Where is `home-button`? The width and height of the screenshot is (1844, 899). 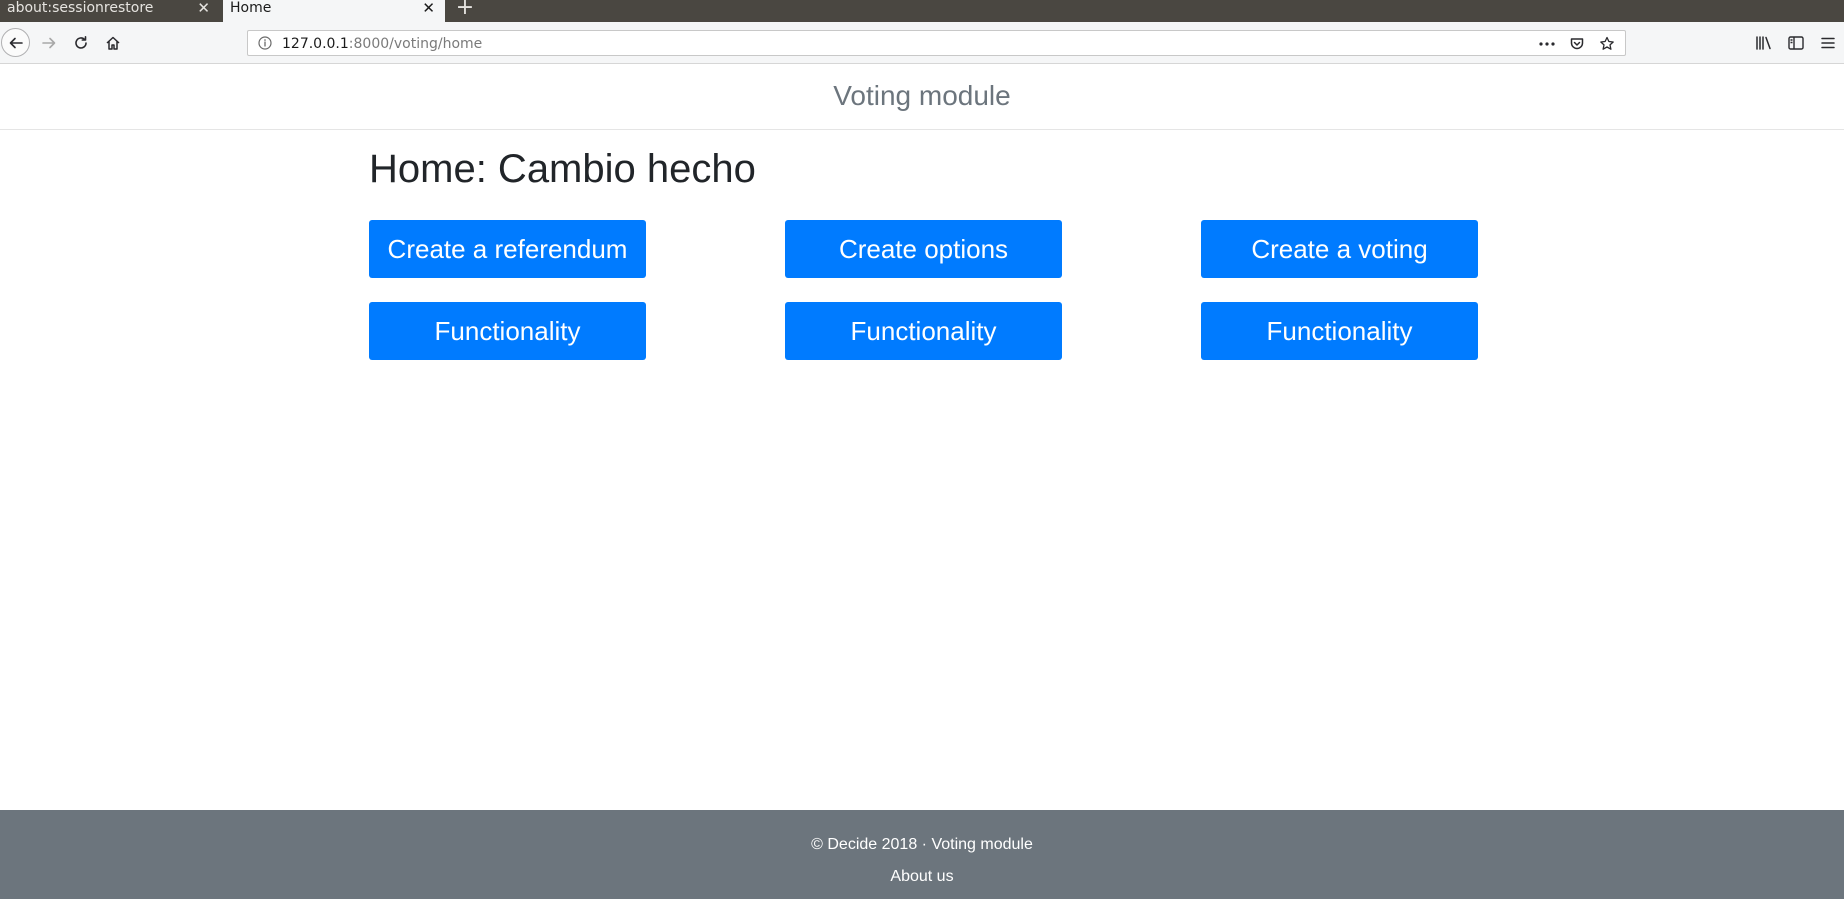
home-button is located at coordinates (113, 43).